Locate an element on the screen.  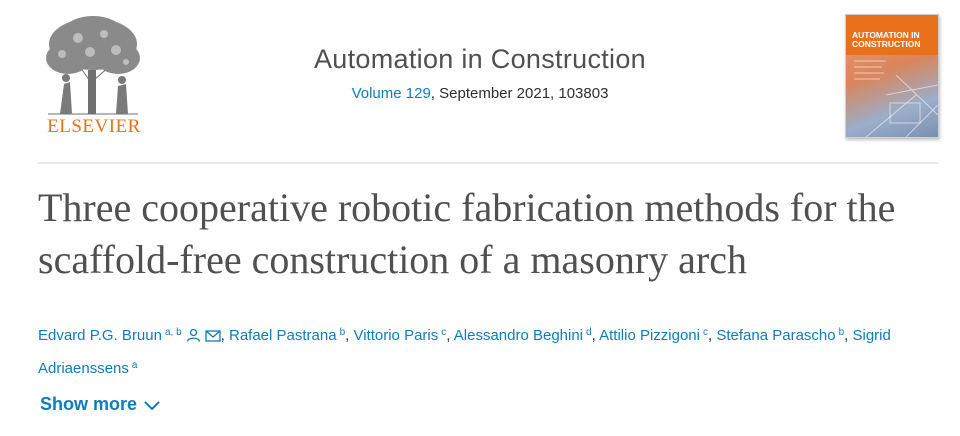
author-link: Attilio Pizzigoni is located at coordinates (649, 335).